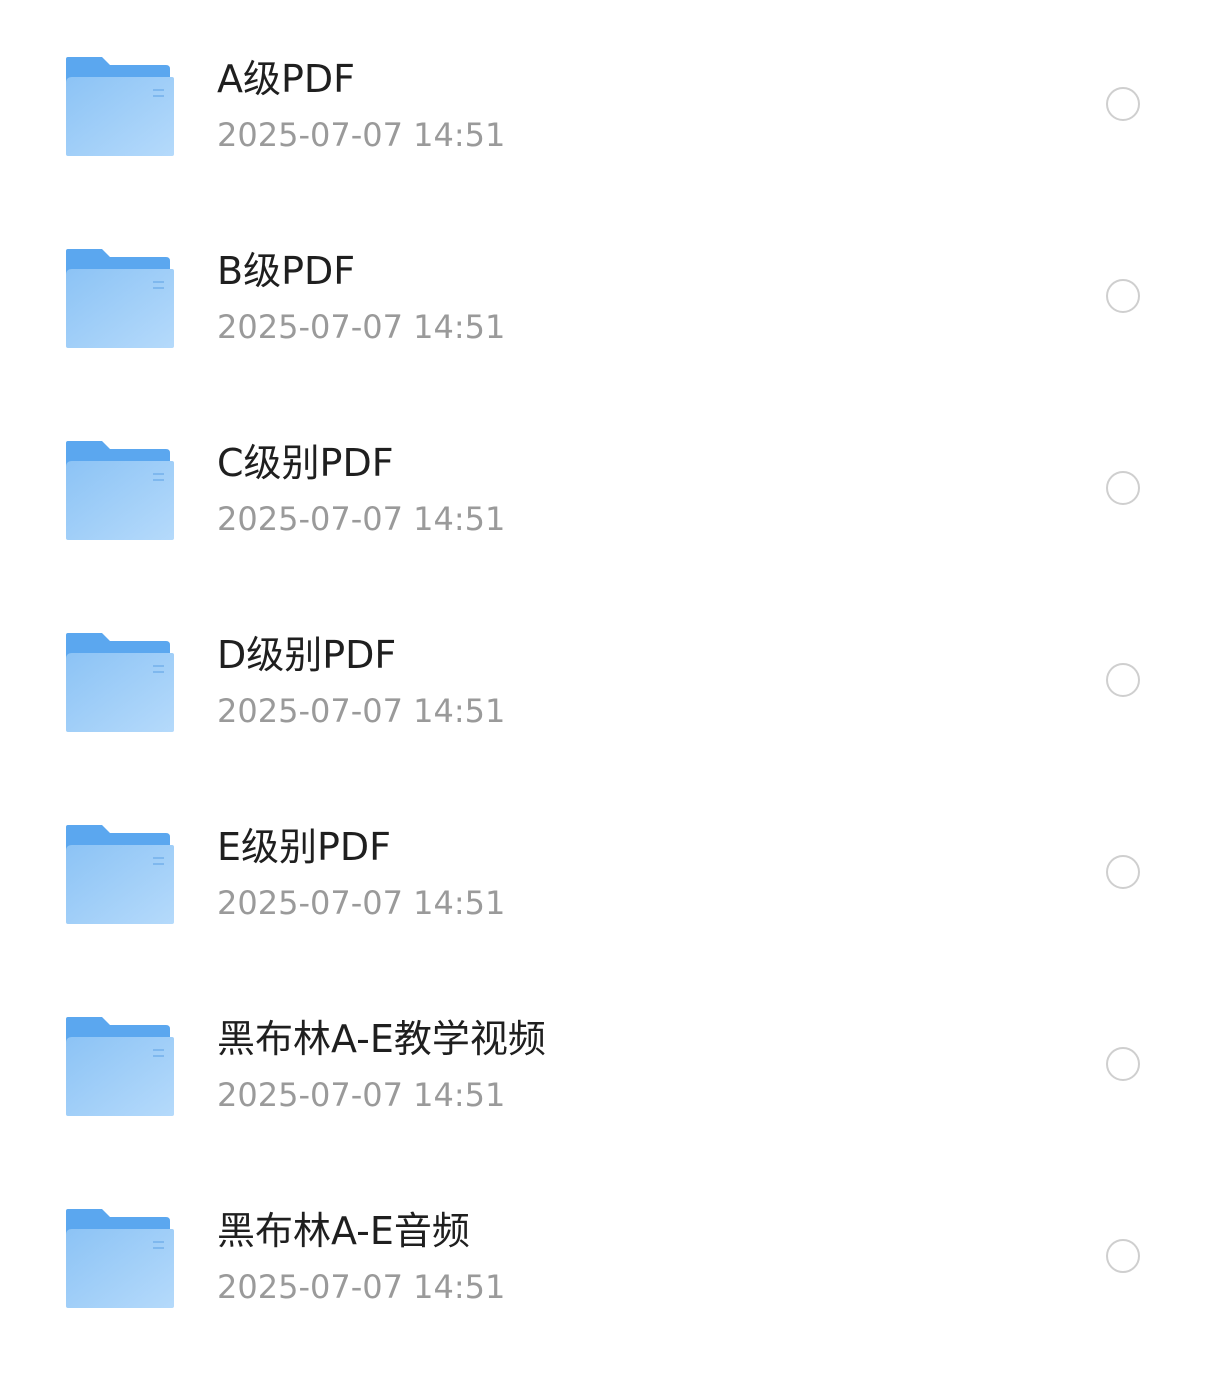 Image resolution: width=1220 pixels, height=1387 pixels. What do you see at coordinates (343, 1231) in the screenshot?
I see `folder-name: 黑布林A-E音频` at bounding box center [343, 1231].